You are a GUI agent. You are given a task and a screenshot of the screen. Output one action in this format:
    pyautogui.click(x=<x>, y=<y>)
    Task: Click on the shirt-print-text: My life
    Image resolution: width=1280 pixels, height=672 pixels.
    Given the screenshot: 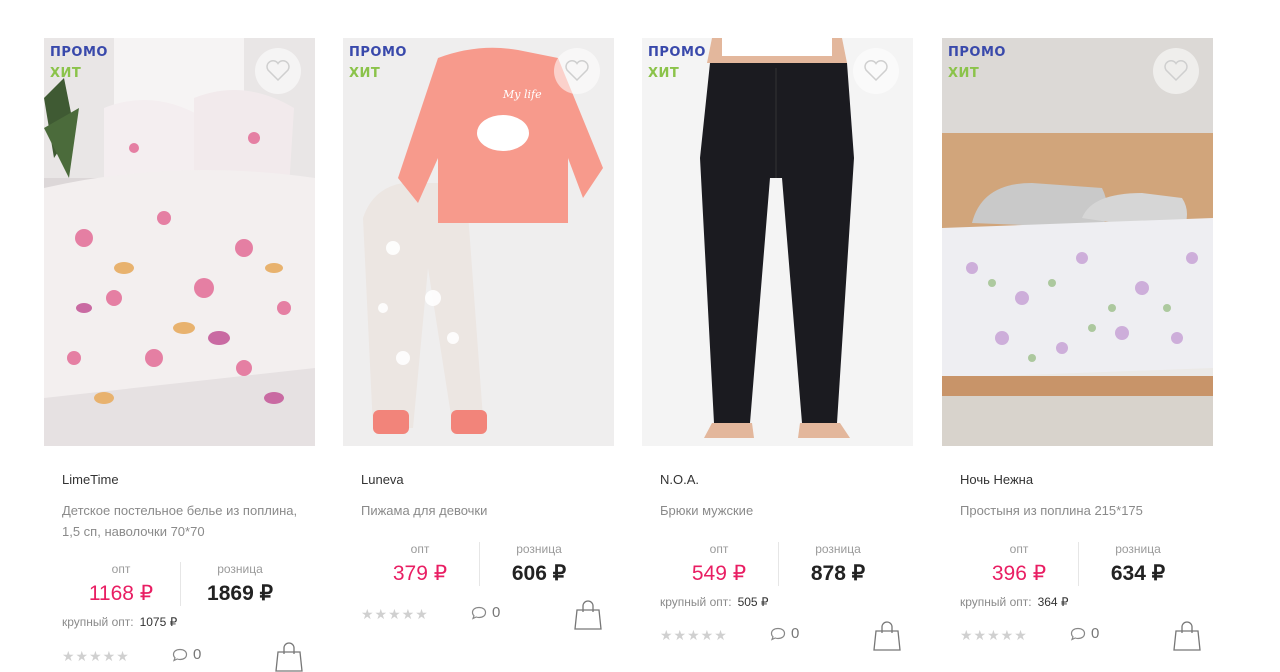 What is the action you would take?
    pyautogui.click(x=522, y=94)
    